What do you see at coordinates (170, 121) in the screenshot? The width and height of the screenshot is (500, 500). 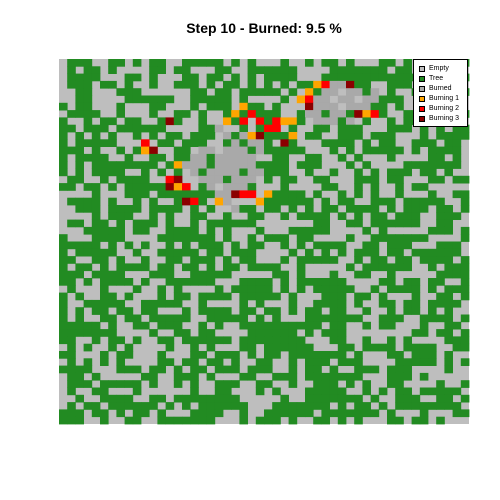 I see `cell-burning3` at bounding box center [170, 121].